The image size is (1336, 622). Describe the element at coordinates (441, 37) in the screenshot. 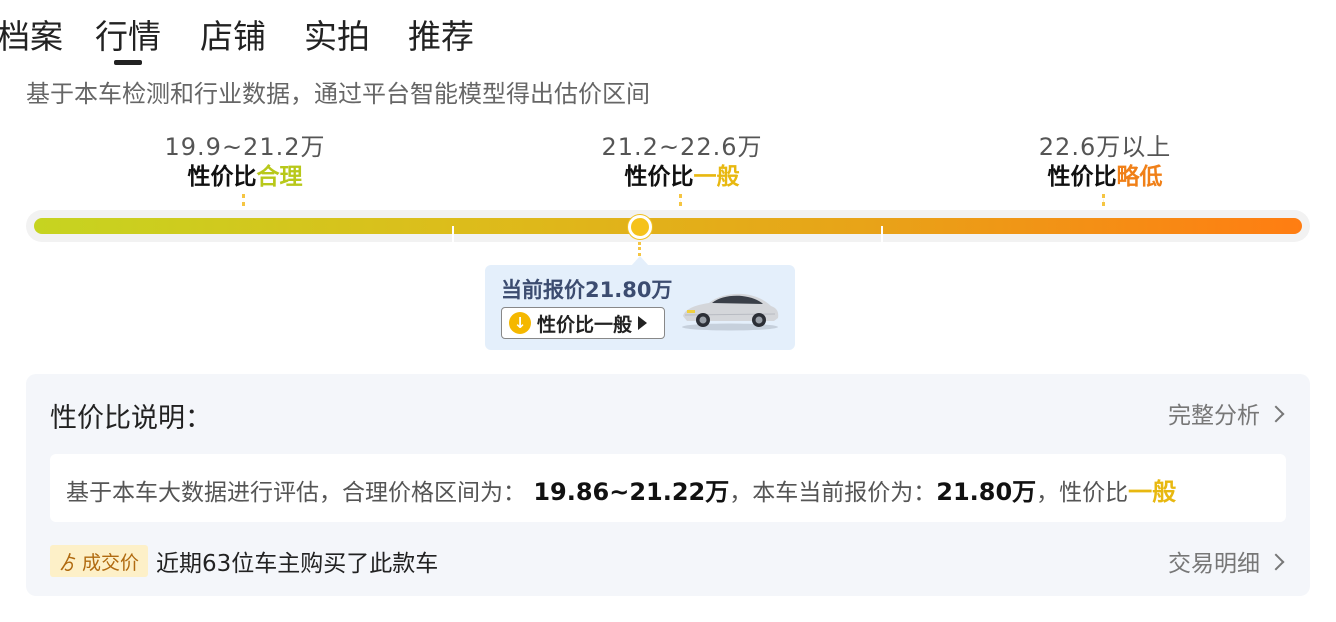

I see `tab-recommend: 推荐` at that location.